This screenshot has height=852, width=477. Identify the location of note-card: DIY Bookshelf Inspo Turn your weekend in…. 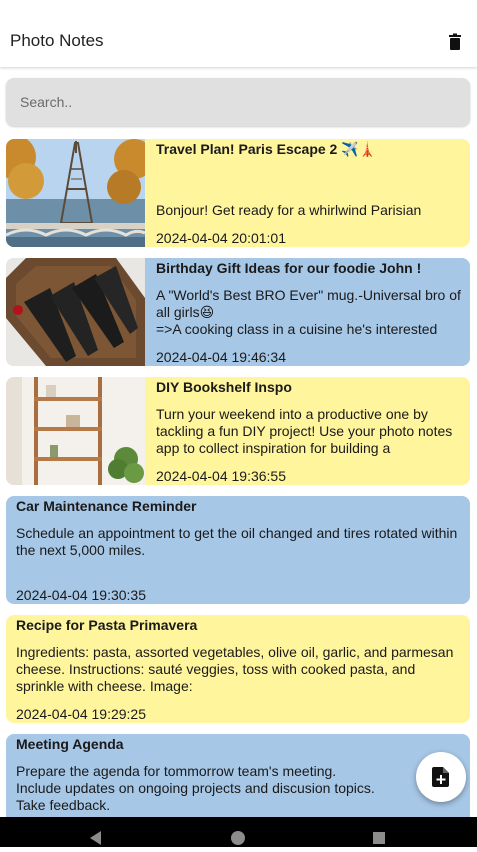
(238, 431).